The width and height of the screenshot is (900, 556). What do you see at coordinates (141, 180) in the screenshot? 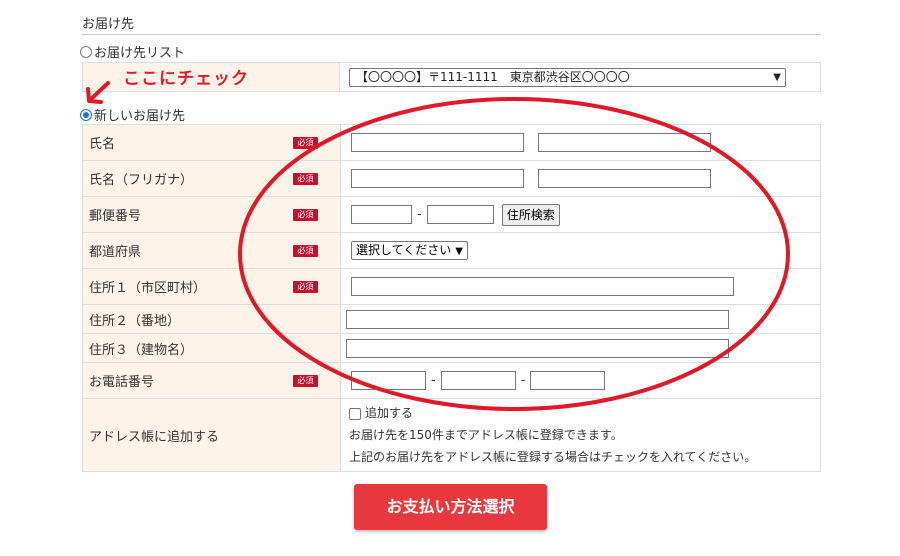
I see `row-label-kana: 氏名（フリガナ）` at bounding box center [141, 180].